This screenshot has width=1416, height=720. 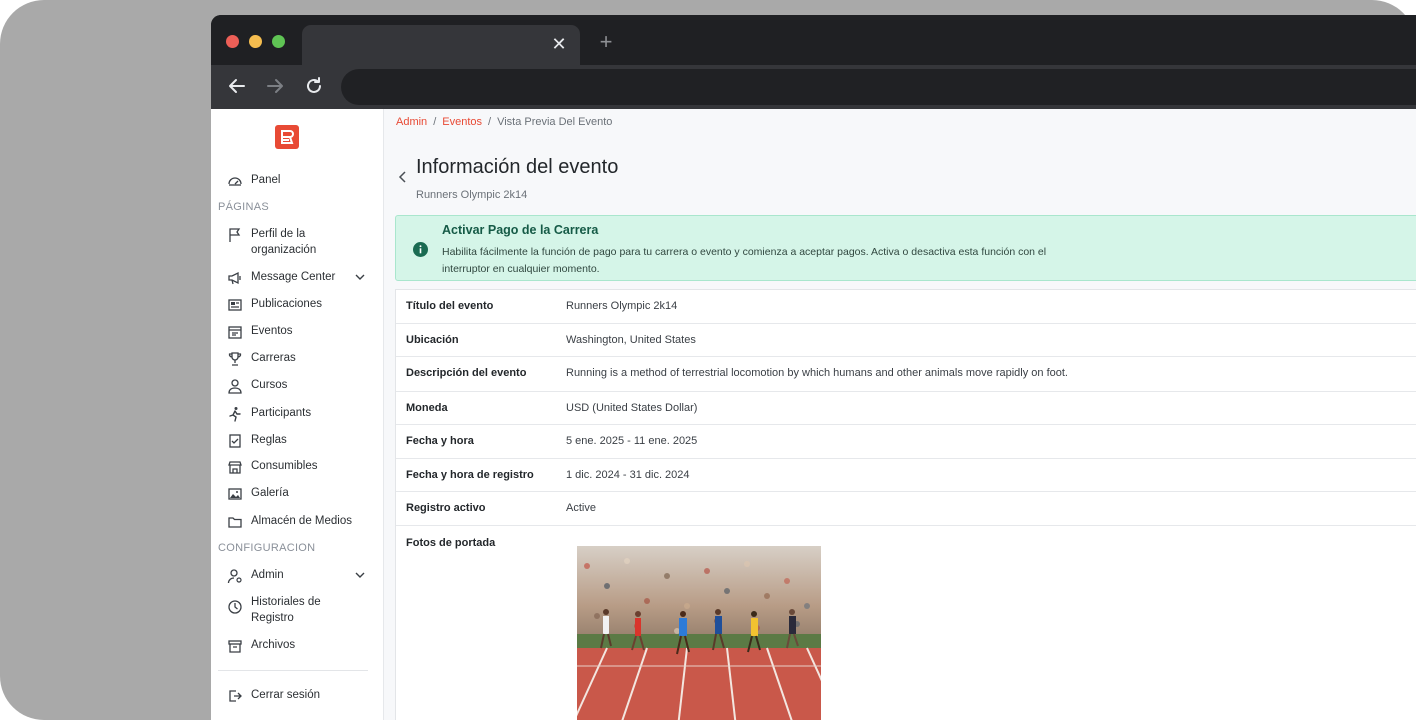 I want to click on forward-arrow-icon, so click(x=275, y=86).